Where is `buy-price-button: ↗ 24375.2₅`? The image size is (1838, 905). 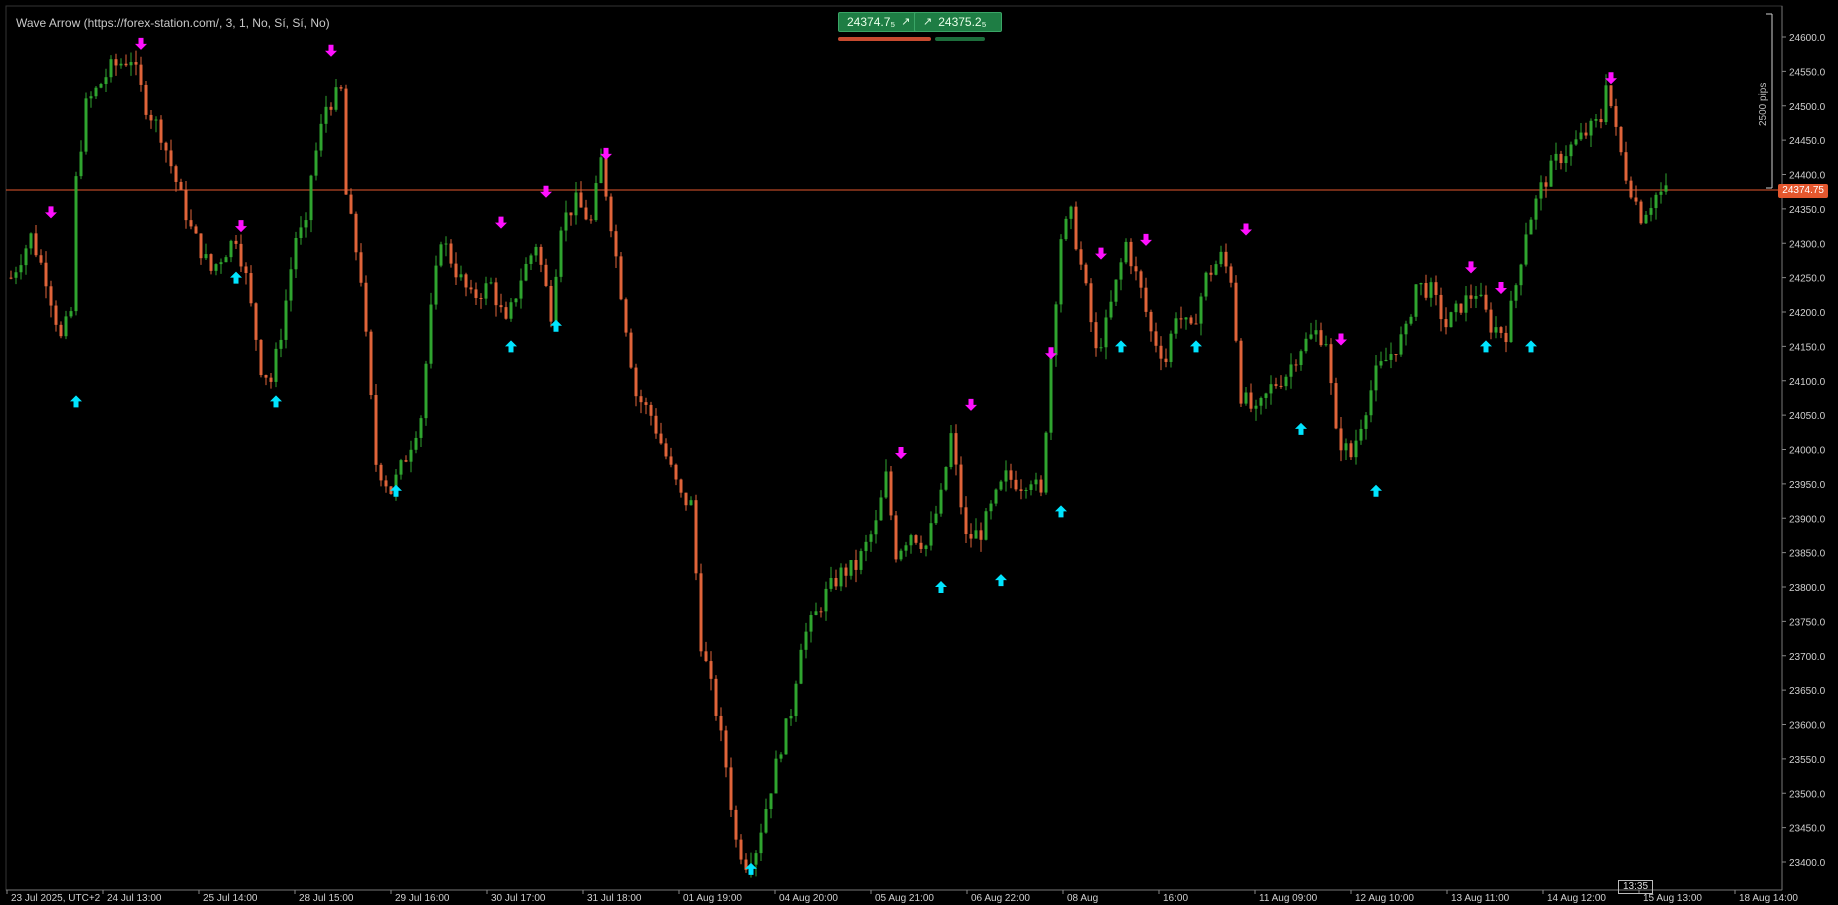
buy-price-button: ↗ 24375.2₅ is located at coordinates (958, 22).